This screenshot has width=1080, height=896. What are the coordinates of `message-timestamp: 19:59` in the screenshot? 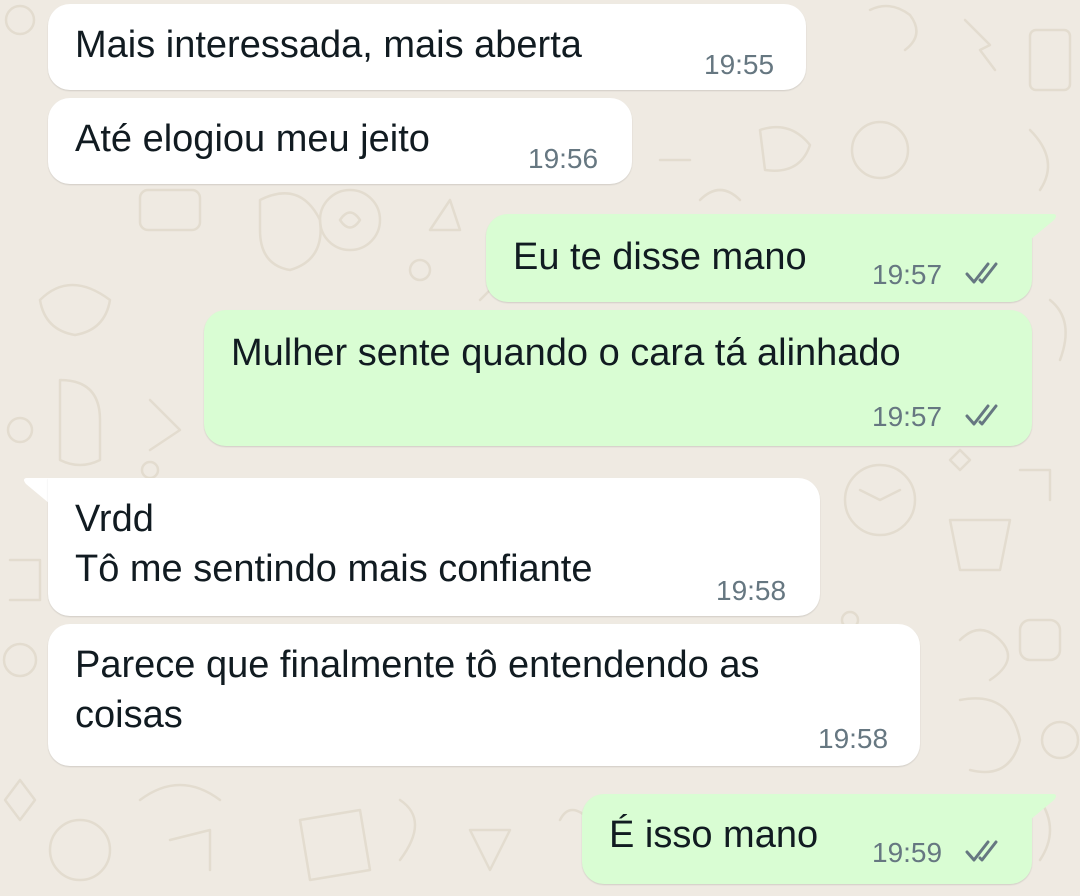 It's located at (907, 852).